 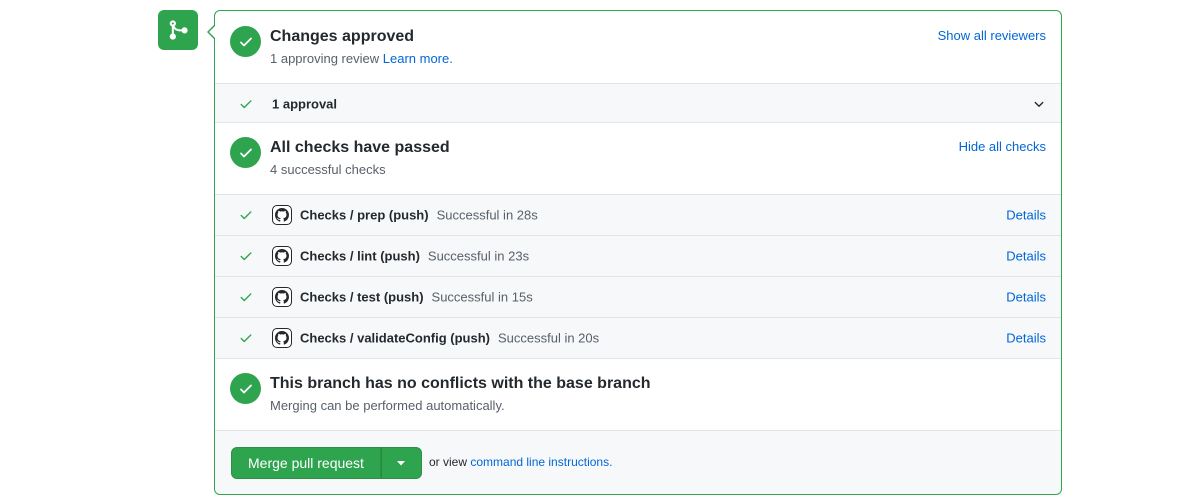 I want to click on command-line-instructions-link: command line instructions., so click(x=541, y=462).